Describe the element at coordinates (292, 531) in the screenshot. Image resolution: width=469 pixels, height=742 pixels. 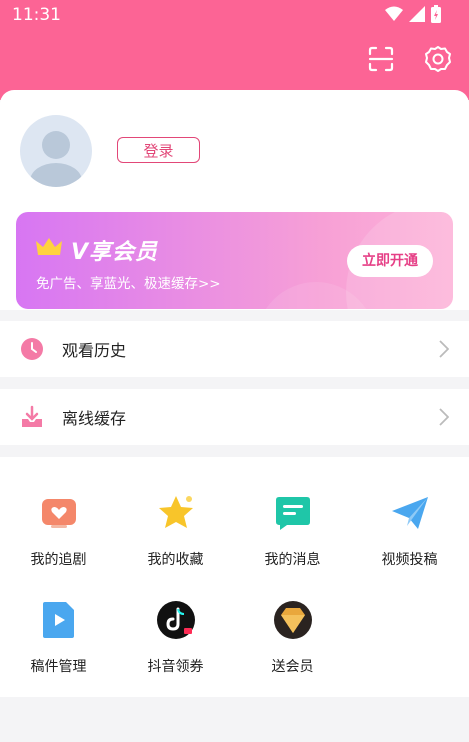
I see `grid-item-messages: 我的消息` at that location.